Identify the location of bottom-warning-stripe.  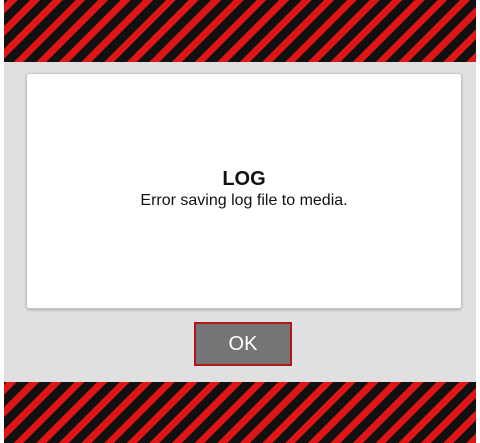
(240, 412).